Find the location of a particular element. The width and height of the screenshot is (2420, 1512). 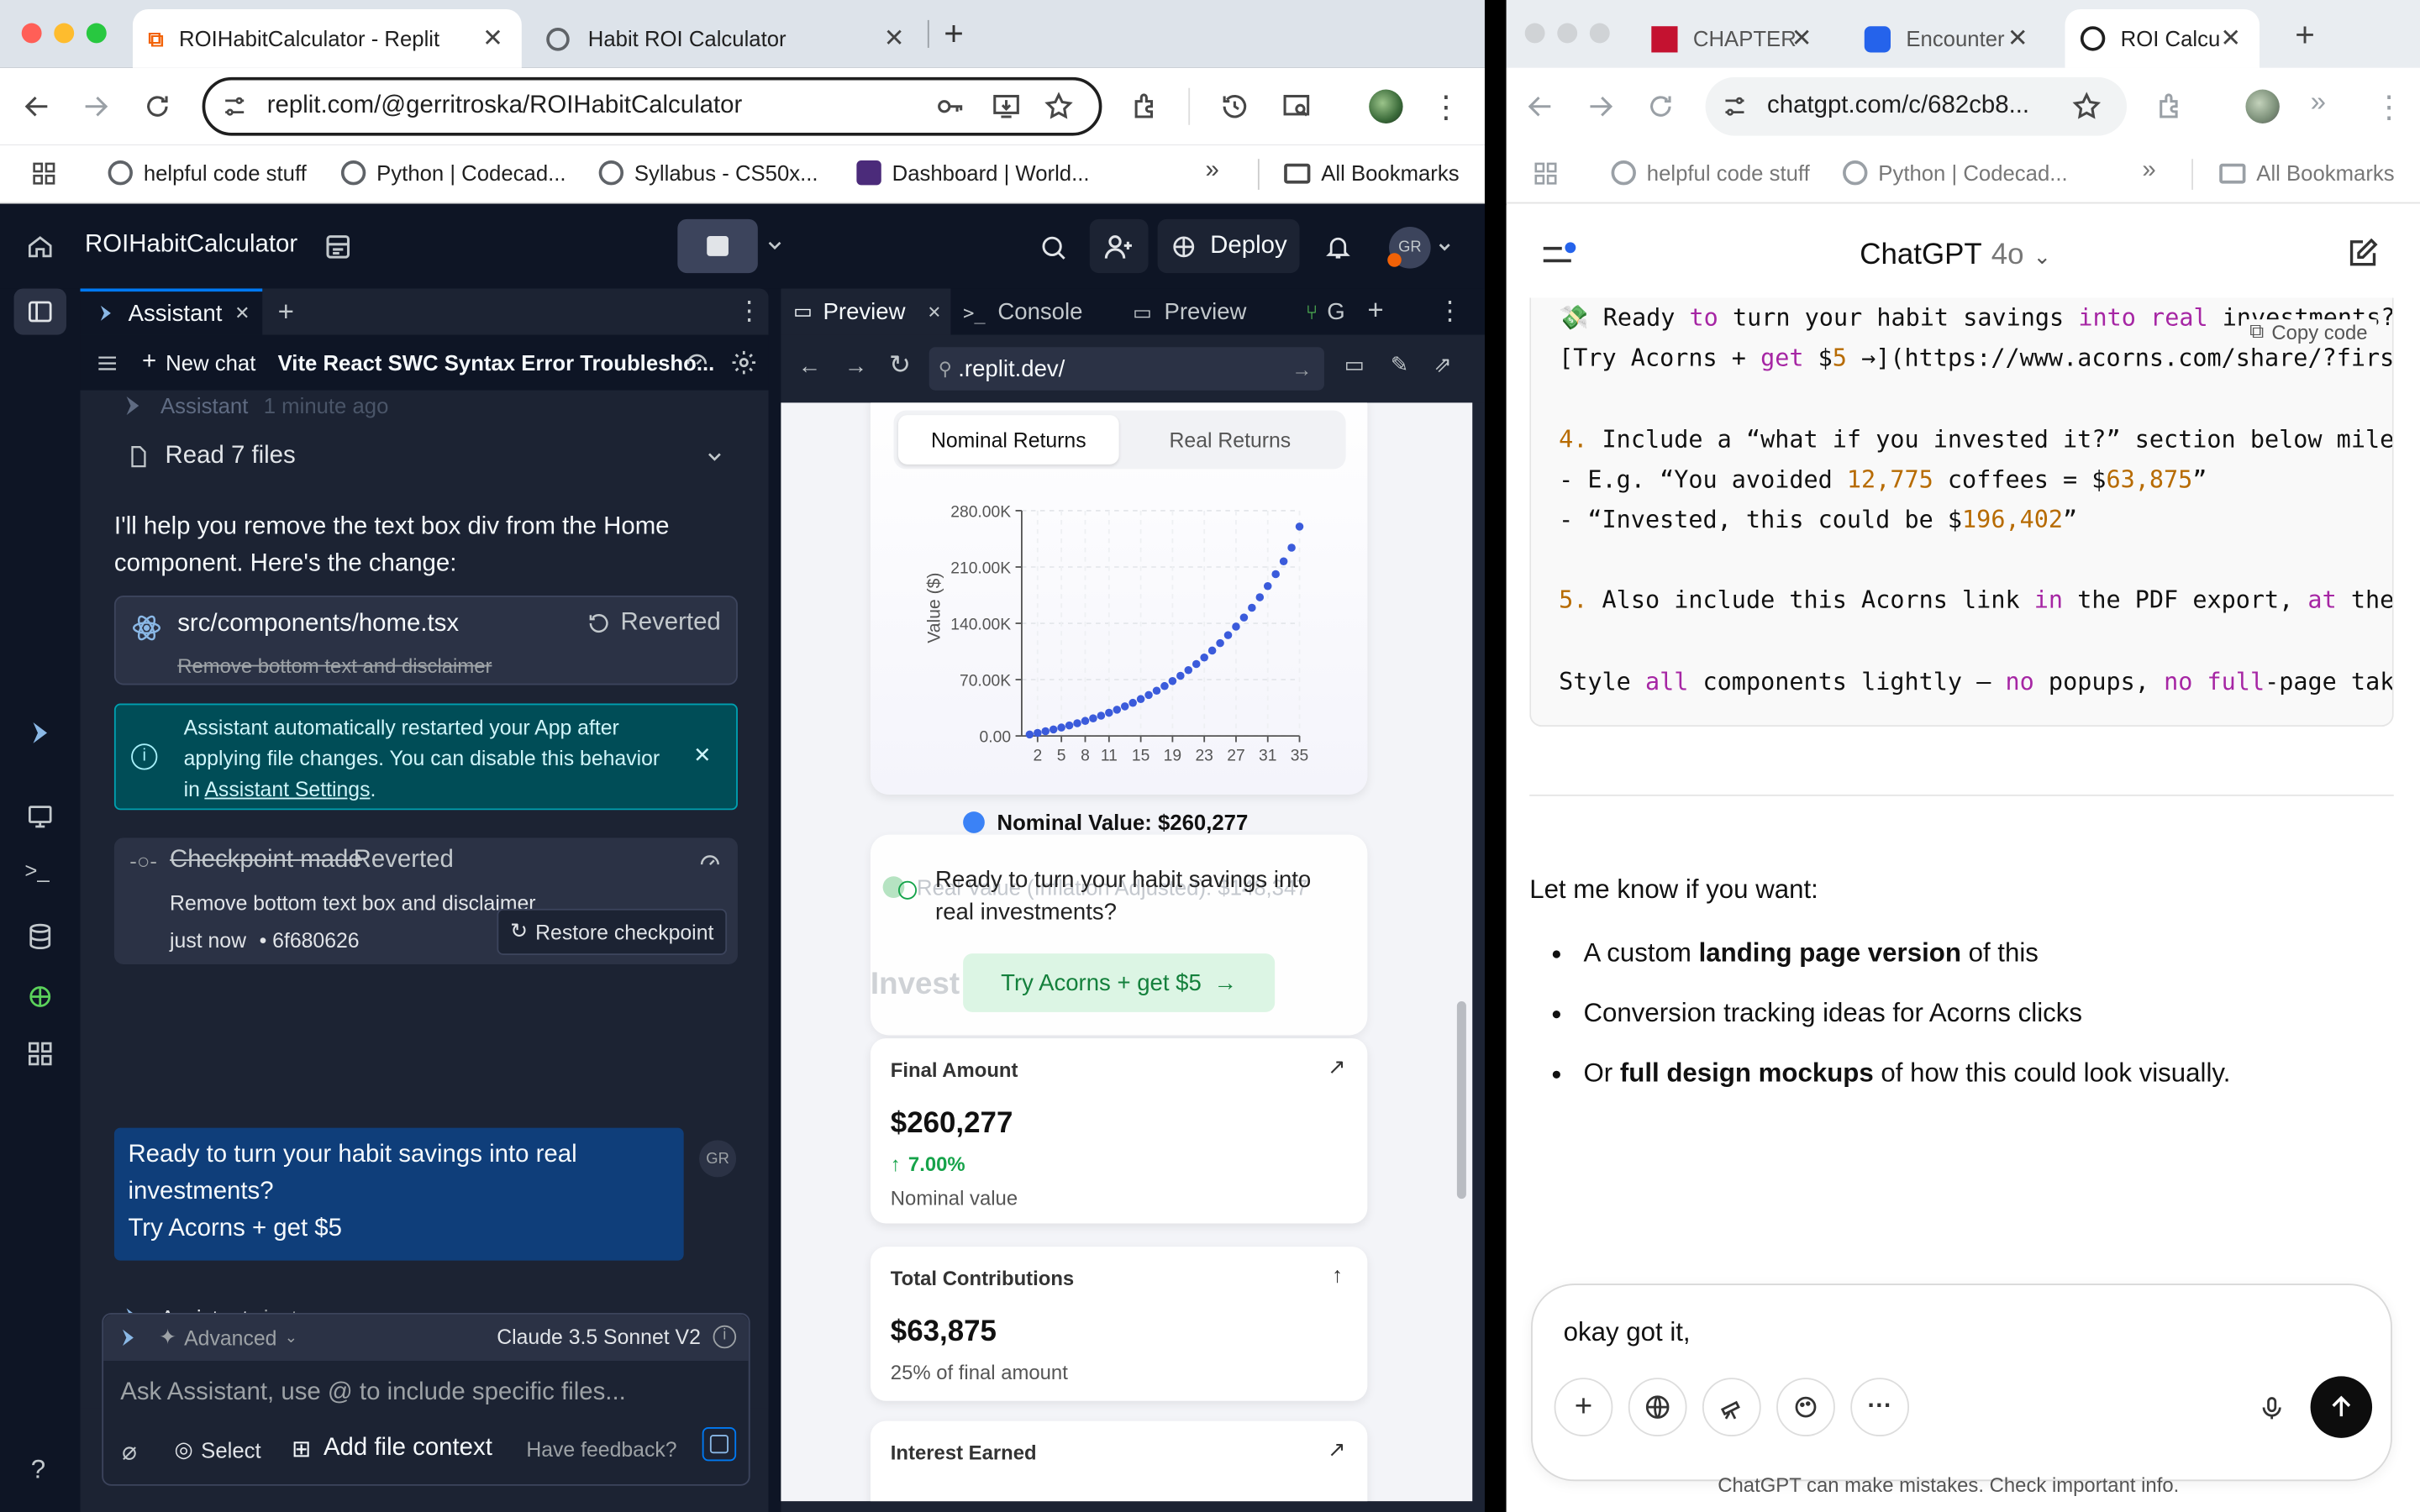

read-files-row: Read 7 files is located at coordinates (420, 456).